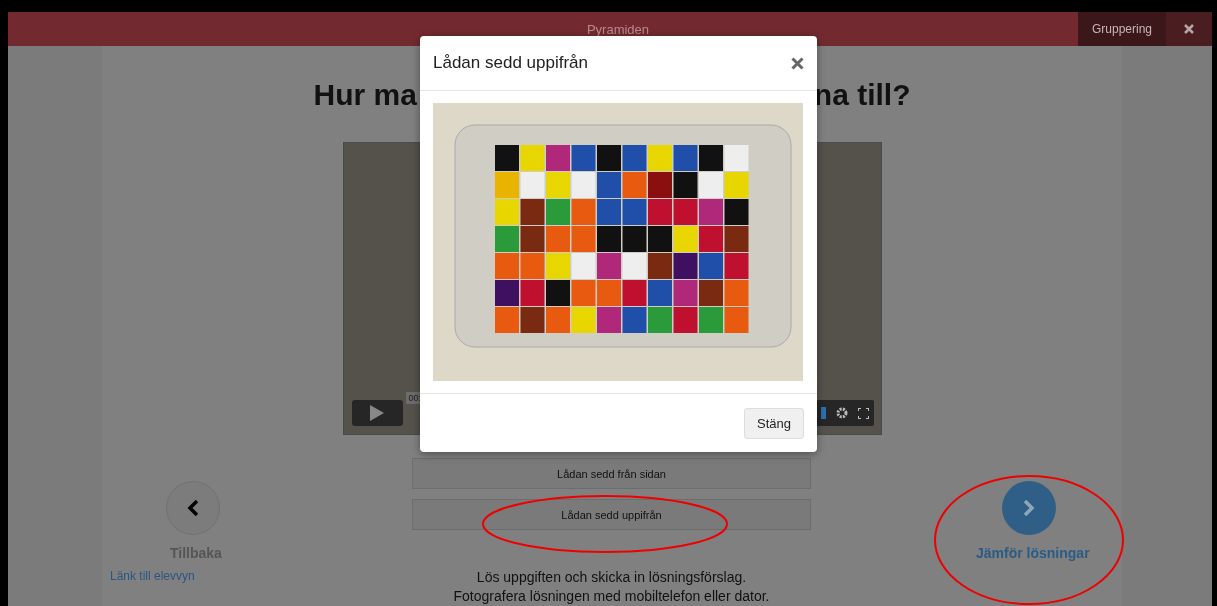 This screenshot has height=606, width=1217. I want to click on instructions-text: Lös uppgiften och skicka in lösningsförslag. Fotografera lösningen med mobiltelefon eller dator., so click(611, 587).